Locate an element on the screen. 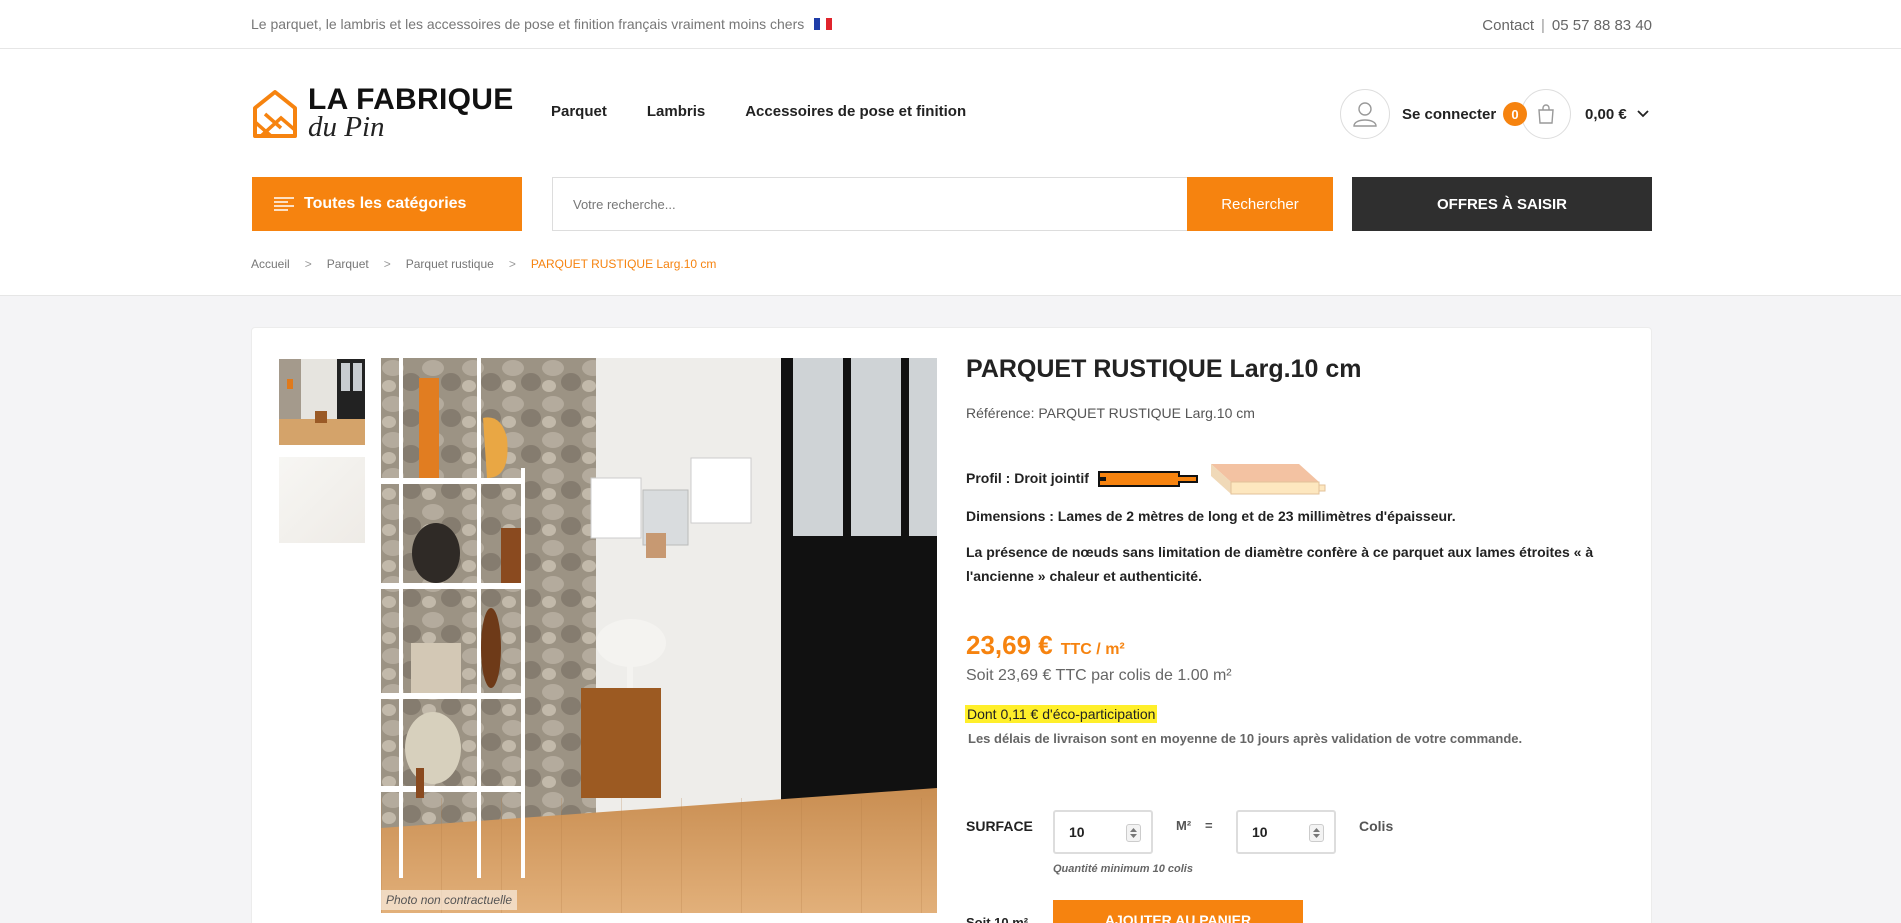  product-reference: Référence: PARQUET RUSTIQUE Larg.10 cm is located at coordinates (1110, 413).